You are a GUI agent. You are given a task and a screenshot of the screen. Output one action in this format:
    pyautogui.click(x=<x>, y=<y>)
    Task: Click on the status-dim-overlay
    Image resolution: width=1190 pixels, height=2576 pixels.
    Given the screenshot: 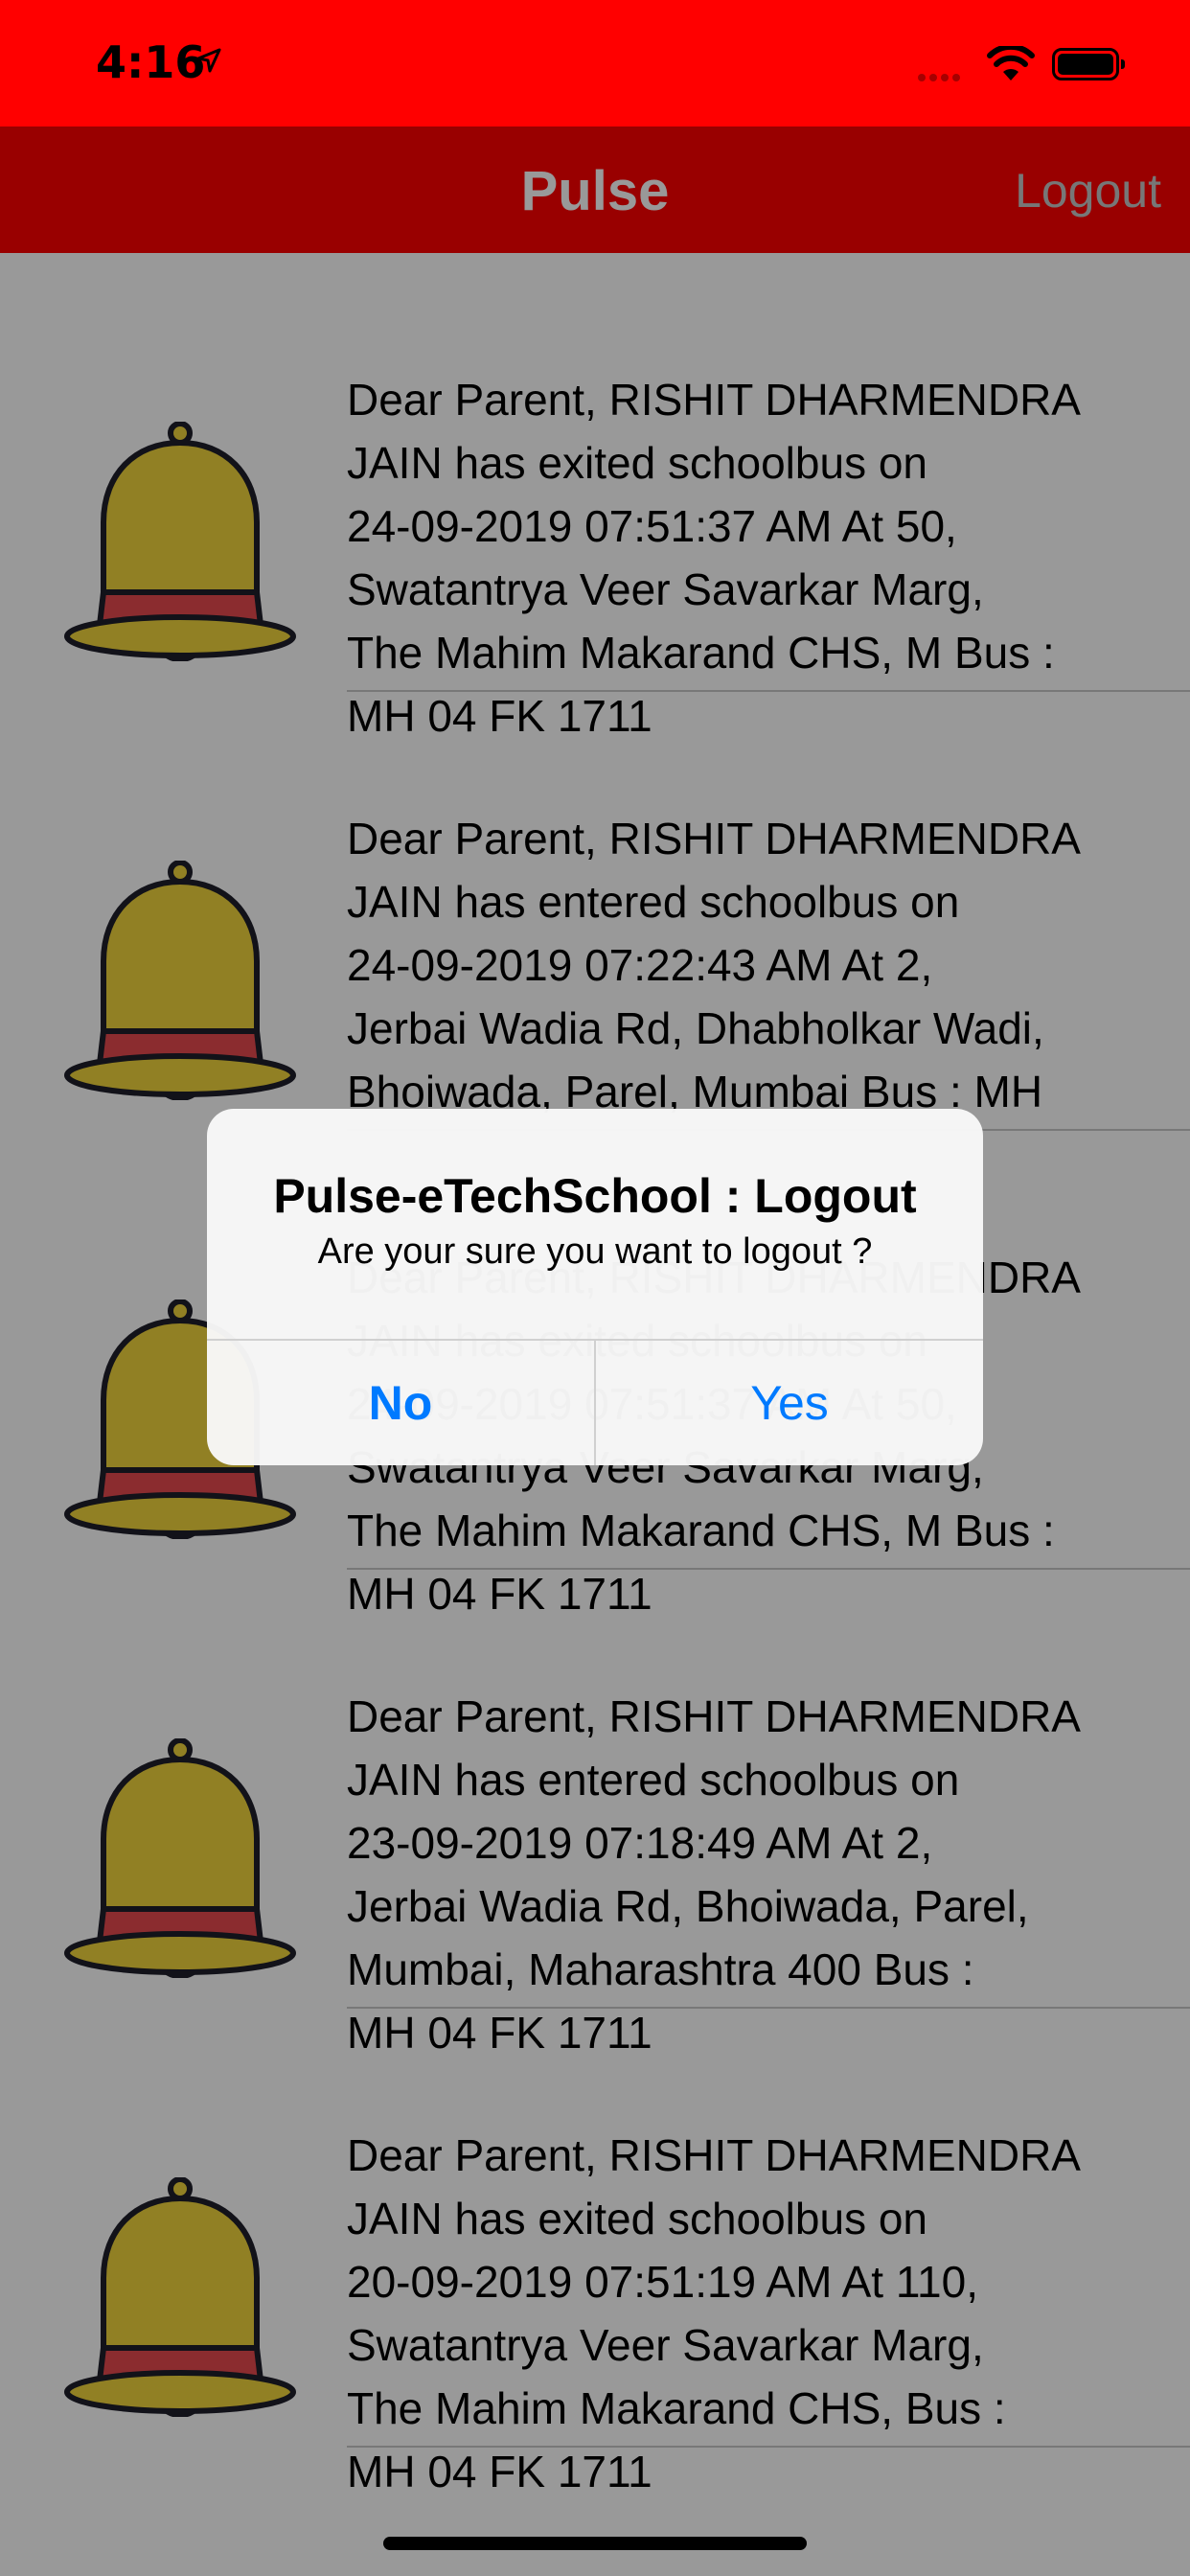 What is the action you would take?
    pyautogui.click(x=595, y=63)
    